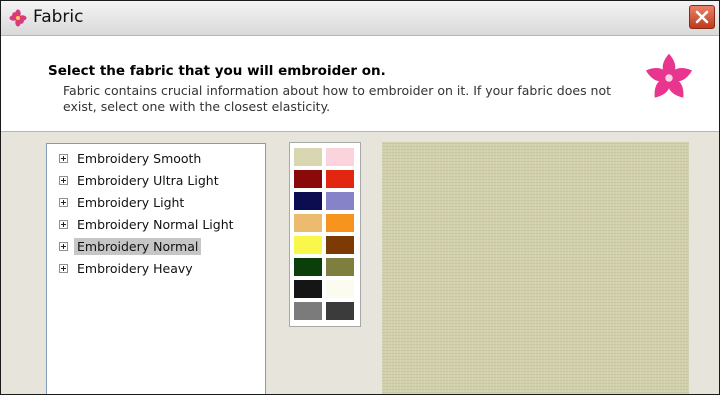 This screenshot has width=720, height=395. I want to click on tree-item-label-selected: Embroidery Normal, so click(138, 246).